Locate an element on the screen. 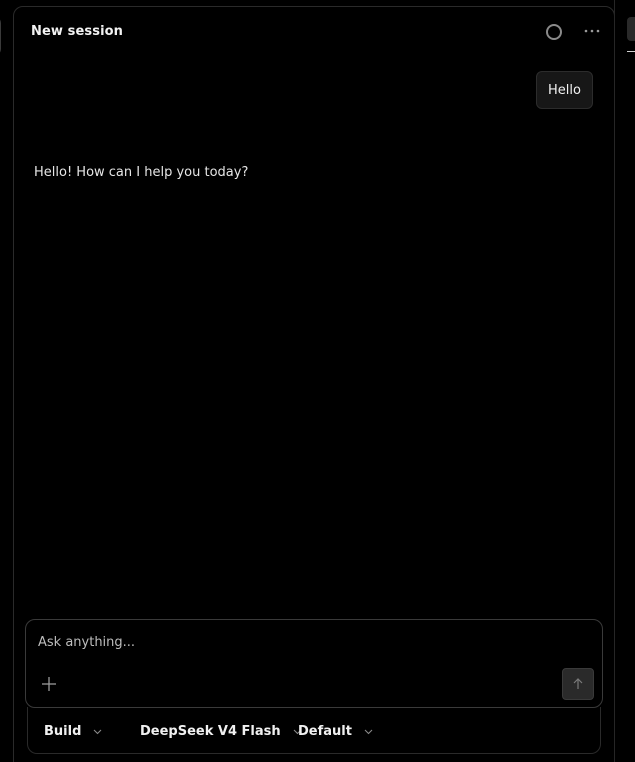  left-panel-edge is located at coordinates (0, 36).